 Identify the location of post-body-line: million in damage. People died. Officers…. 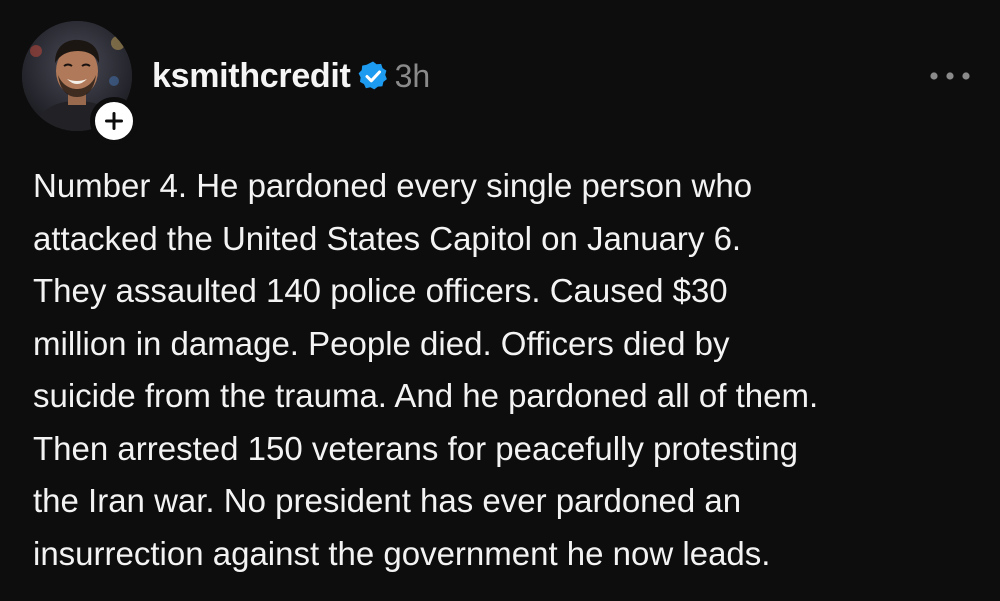
(381, 343).